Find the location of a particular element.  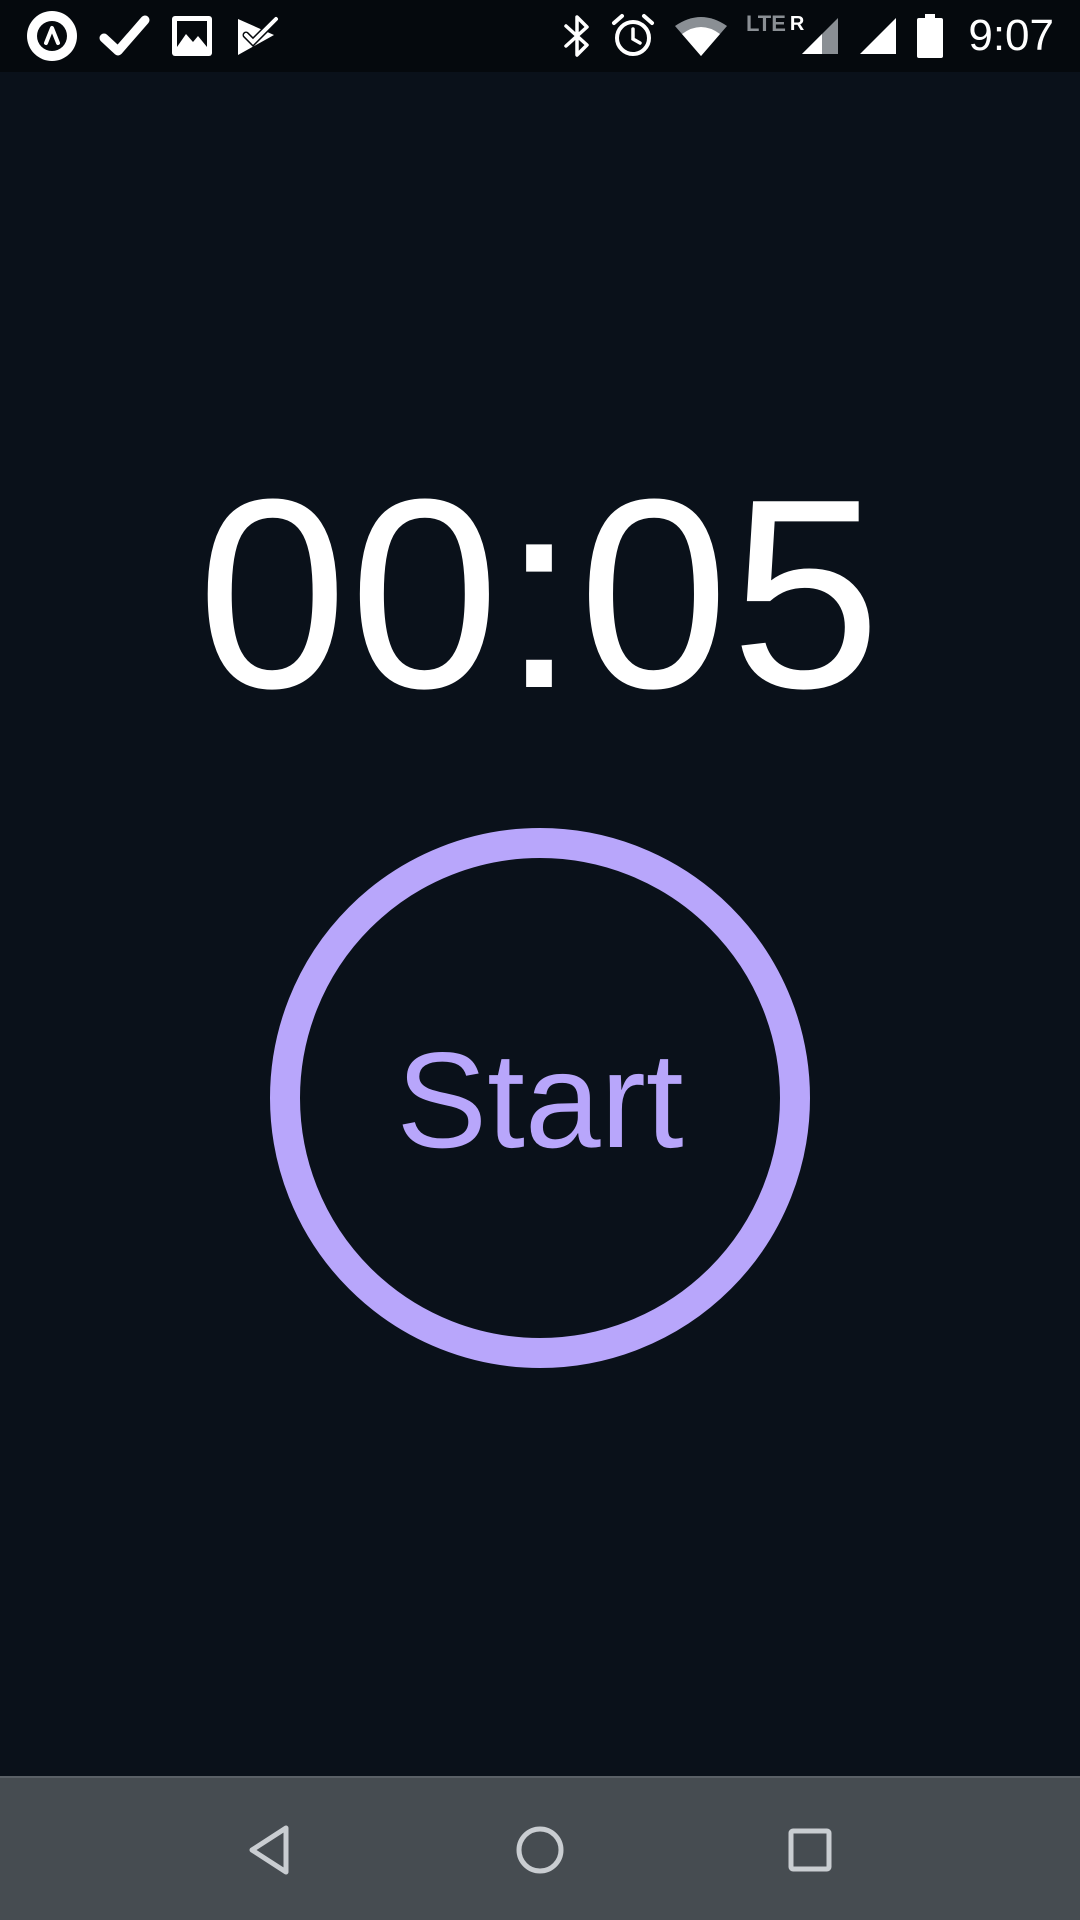

check-icon is located at coordinates (124, 36).